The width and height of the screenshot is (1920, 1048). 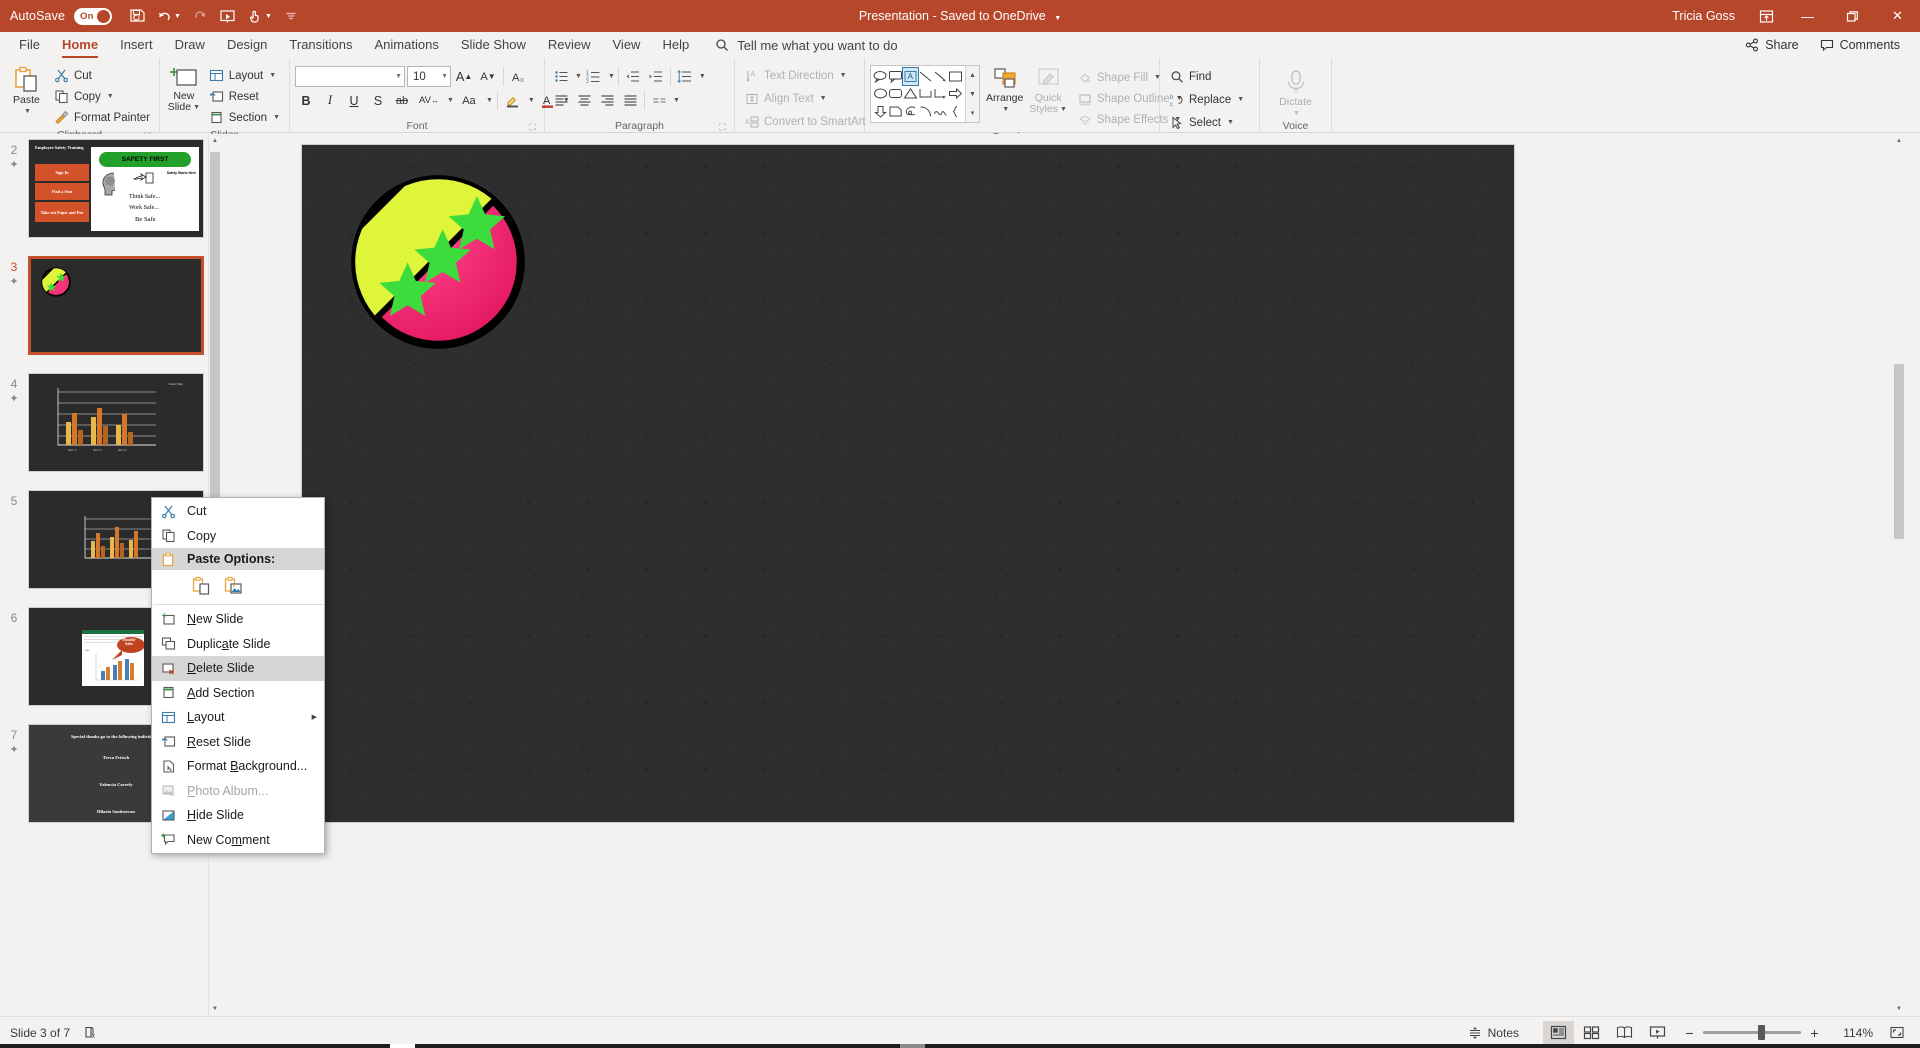 I want to click on shapes-scroll-up-icon: ▲, so click(x=972, y=75).